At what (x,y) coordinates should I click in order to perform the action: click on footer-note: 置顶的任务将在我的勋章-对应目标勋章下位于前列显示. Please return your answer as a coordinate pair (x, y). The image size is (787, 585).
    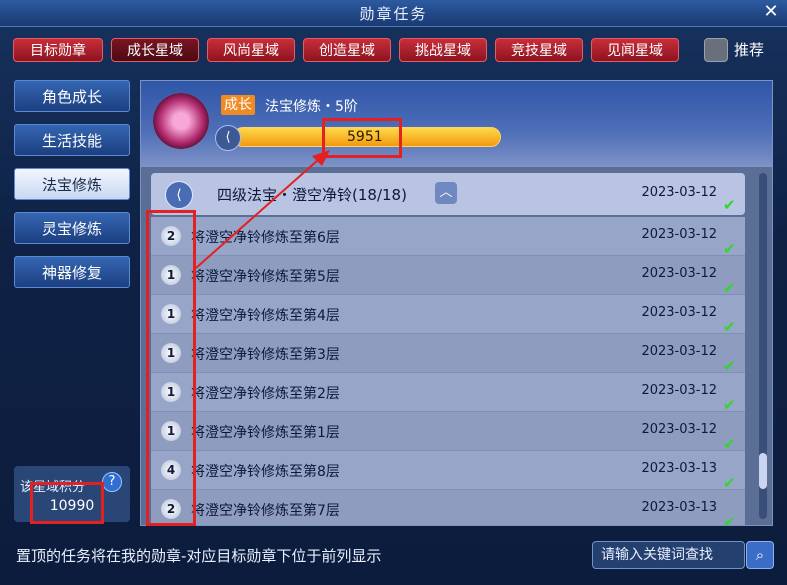
    Looking at the image, I should click on (199, 556).